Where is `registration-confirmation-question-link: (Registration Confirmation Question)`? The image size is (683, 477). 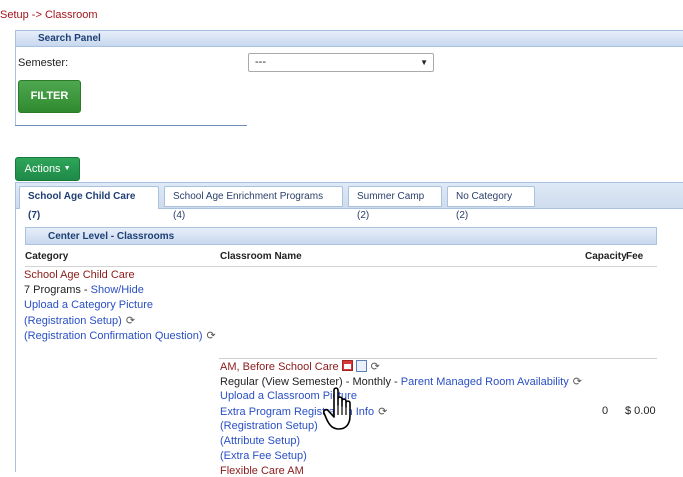
registration-confirmation-question-link: (Registration Confirmation Question) is located at coordinates (113, 336).